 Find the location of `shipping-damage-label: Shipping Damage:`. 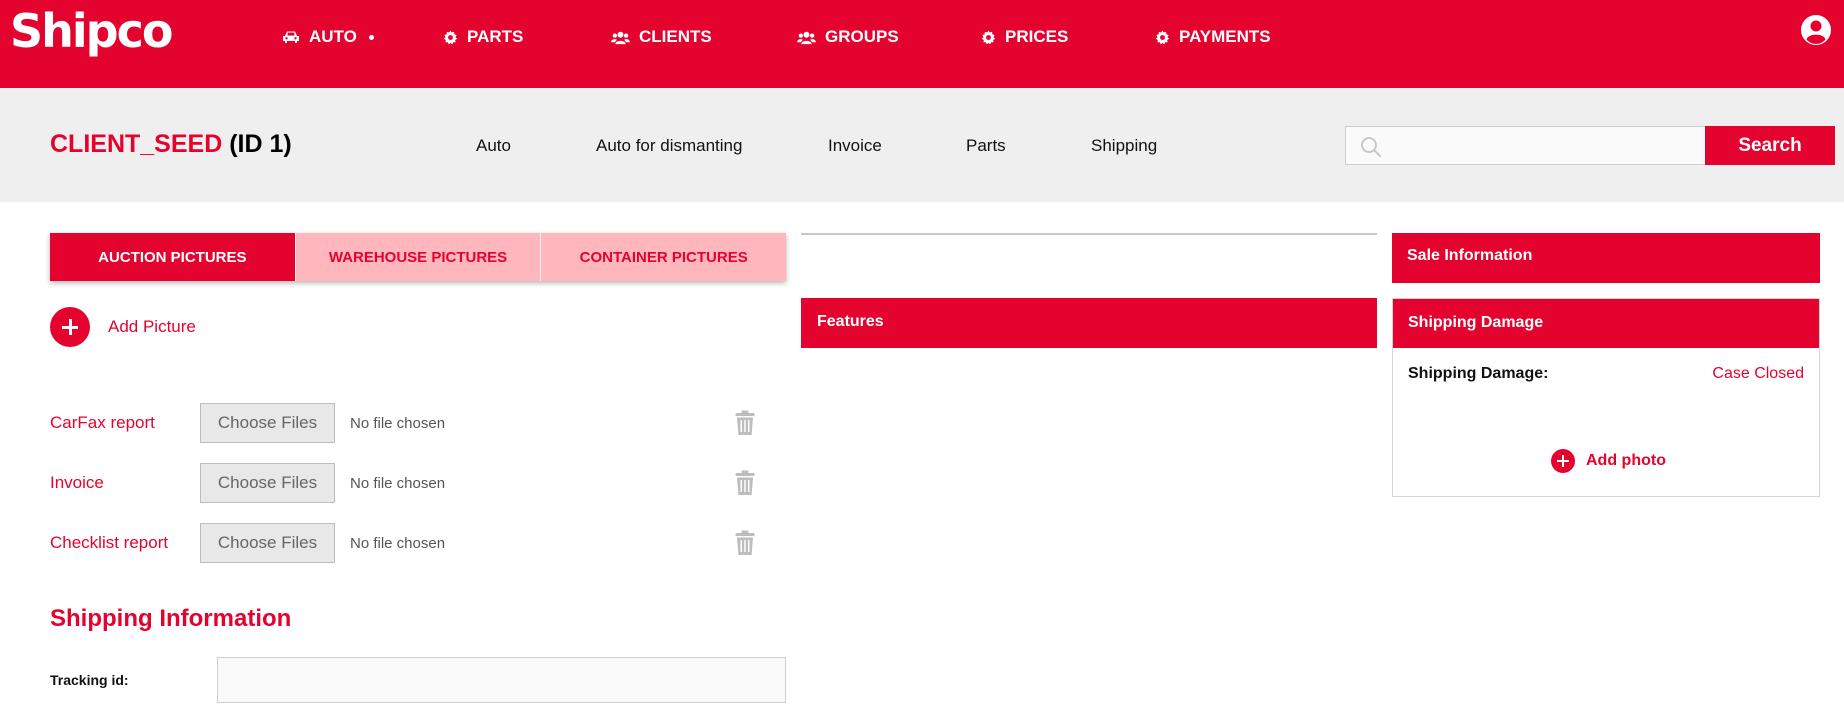

shipping-damage-label: Shipping Damage: is located at coordinates (1478, 373).